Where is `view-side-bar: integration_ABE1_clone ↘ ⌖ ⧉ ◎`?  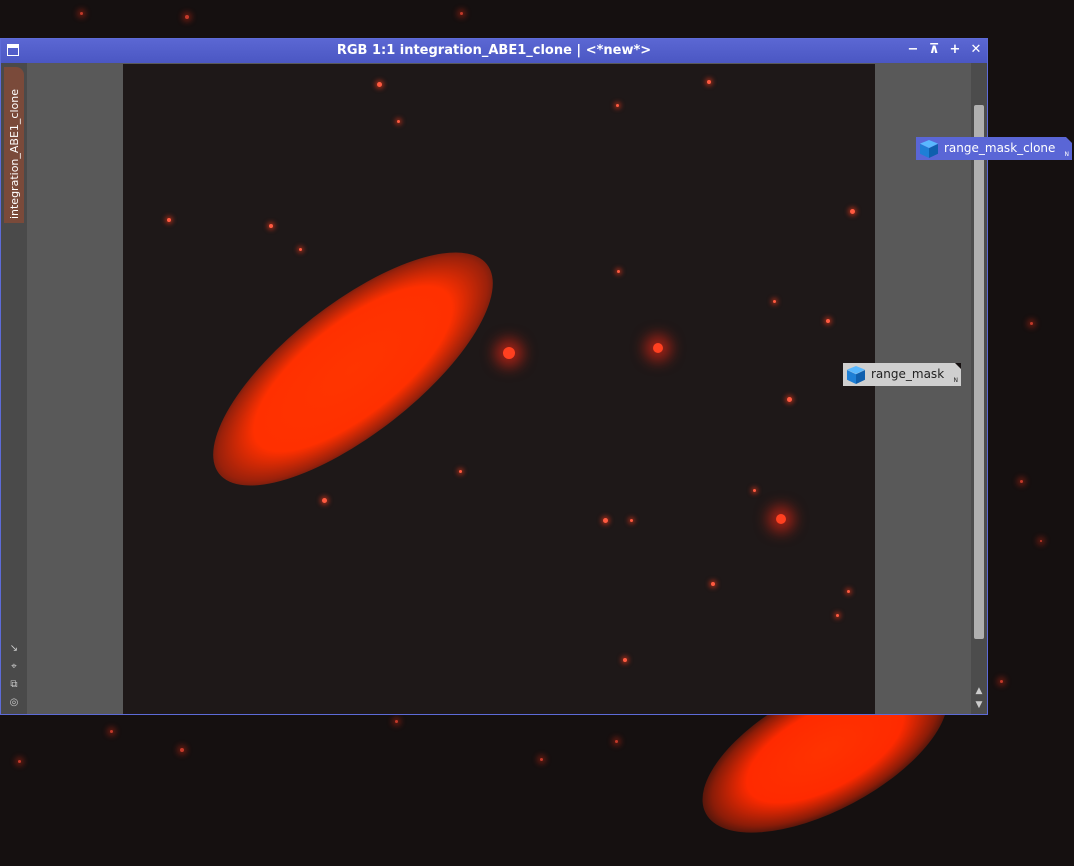
view-side-bar: integration_ABE1_clone ↘ ⌖ ⧉ ◎ is located at coordinates (14, 388).